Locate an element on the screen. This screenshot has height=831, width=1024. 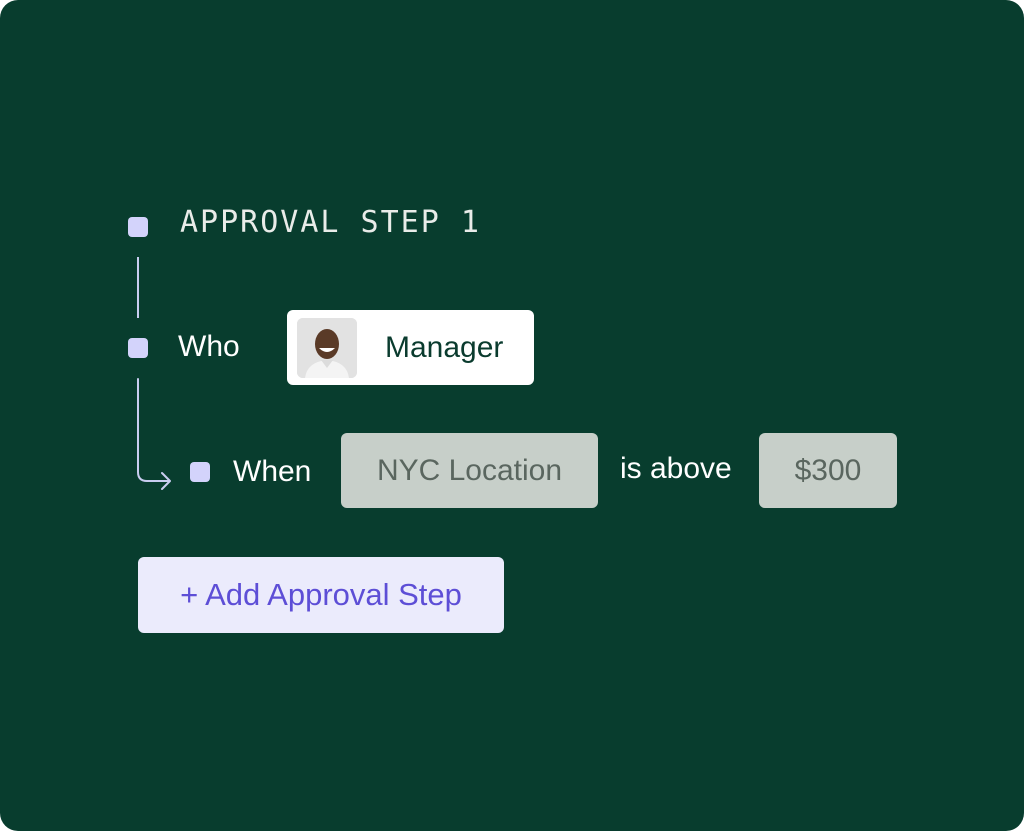
step-bullet is located at coordinates (138, 227).